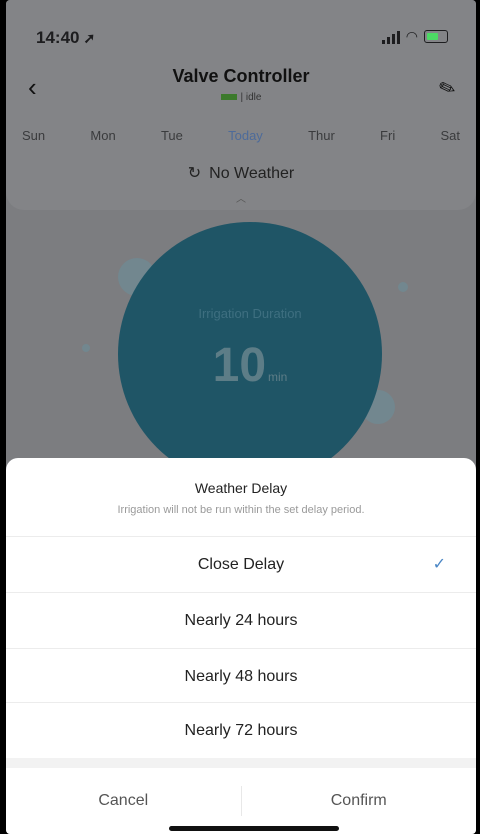 The height and width of the screenshot is (834, 480). What do you see at coordinates (89, 38) in the screenshot?
I see `location-arrow-icon: ➚` at bounding box center [89, 38].